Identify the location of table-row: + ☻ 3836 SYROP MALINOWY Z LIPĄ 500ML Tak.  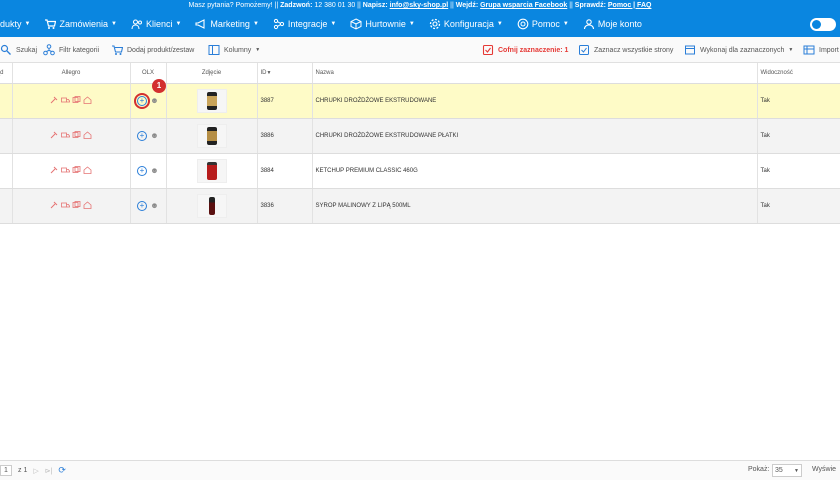
(420, 206).